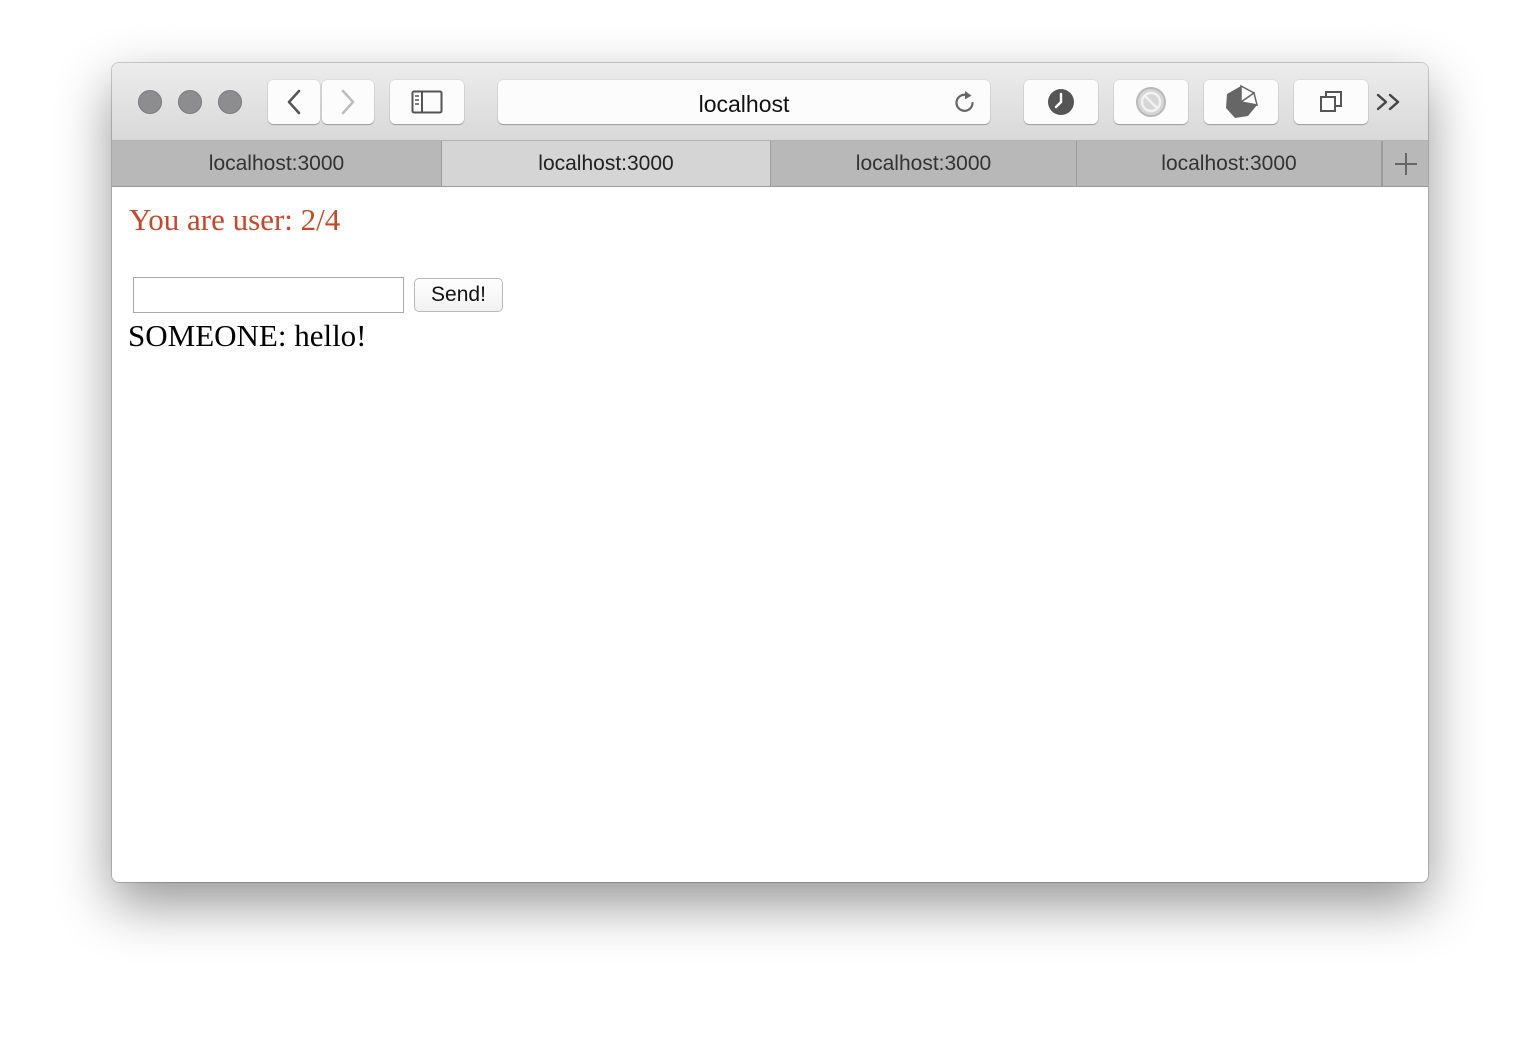  I want to click on chevron-right-icon, so click(348, 102).